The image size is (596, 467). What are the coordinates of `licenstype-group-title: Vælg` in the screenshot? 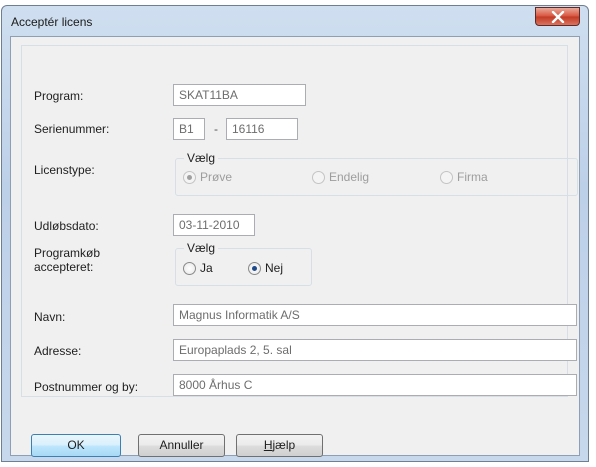 It's located at (201, 158).